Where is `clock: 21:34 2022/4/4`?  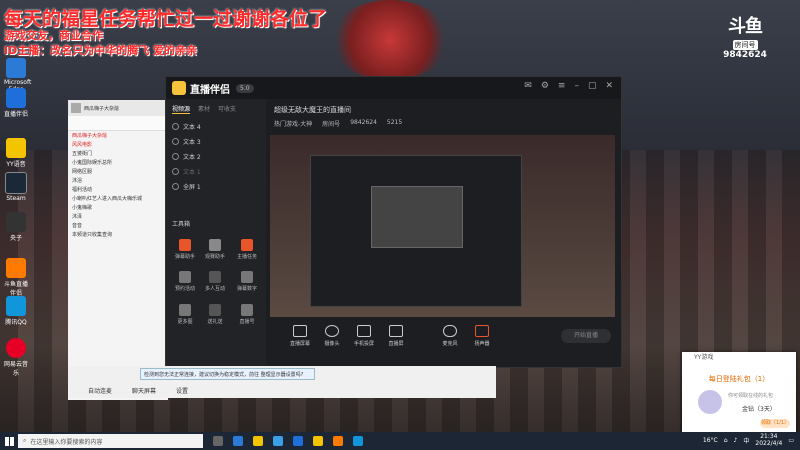 clock: 21:34 2022/4/4 is located at coordinates (768, 440).